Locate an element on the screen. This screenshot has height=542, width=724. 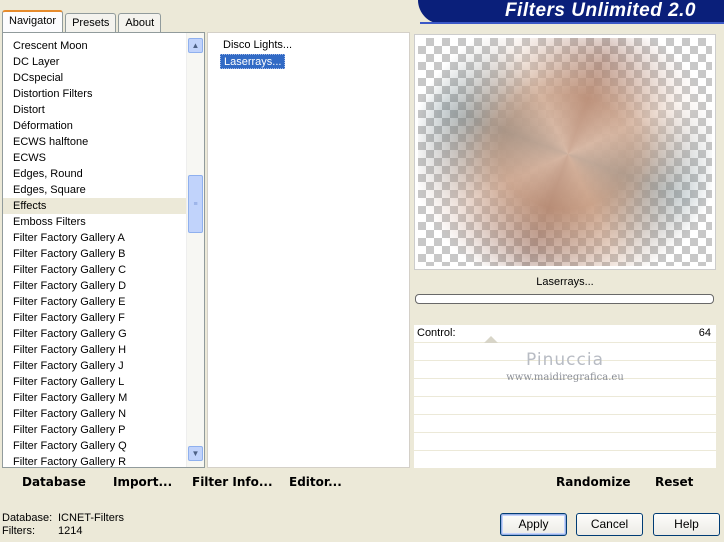
help-button: Help is located at coordinates (686, 524).